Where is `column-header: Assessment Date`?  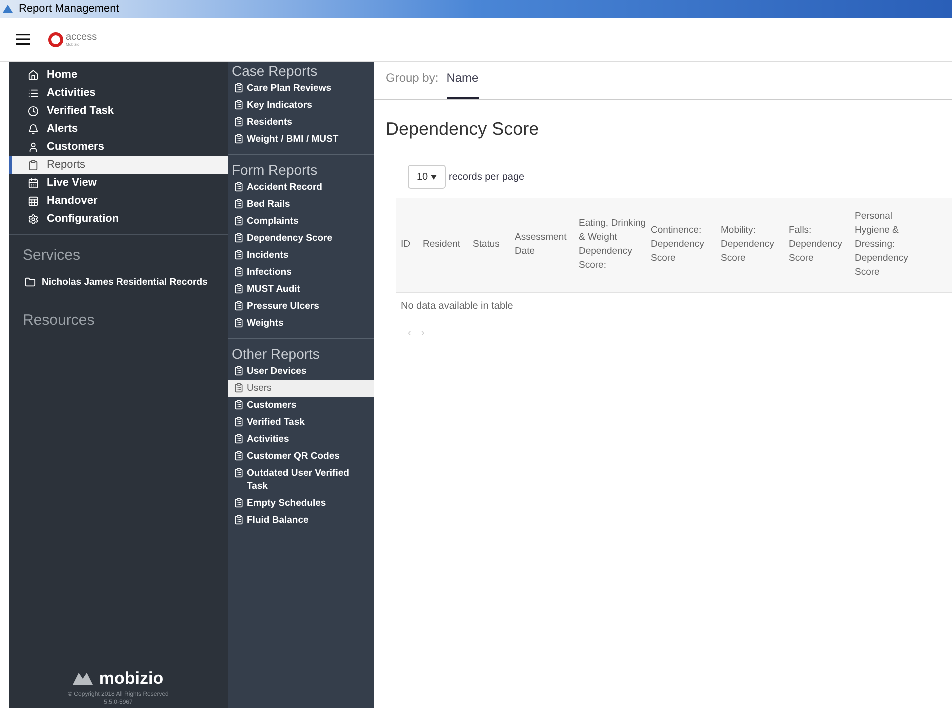
column-header: Assessment Date is located at coordinates (545, 245).